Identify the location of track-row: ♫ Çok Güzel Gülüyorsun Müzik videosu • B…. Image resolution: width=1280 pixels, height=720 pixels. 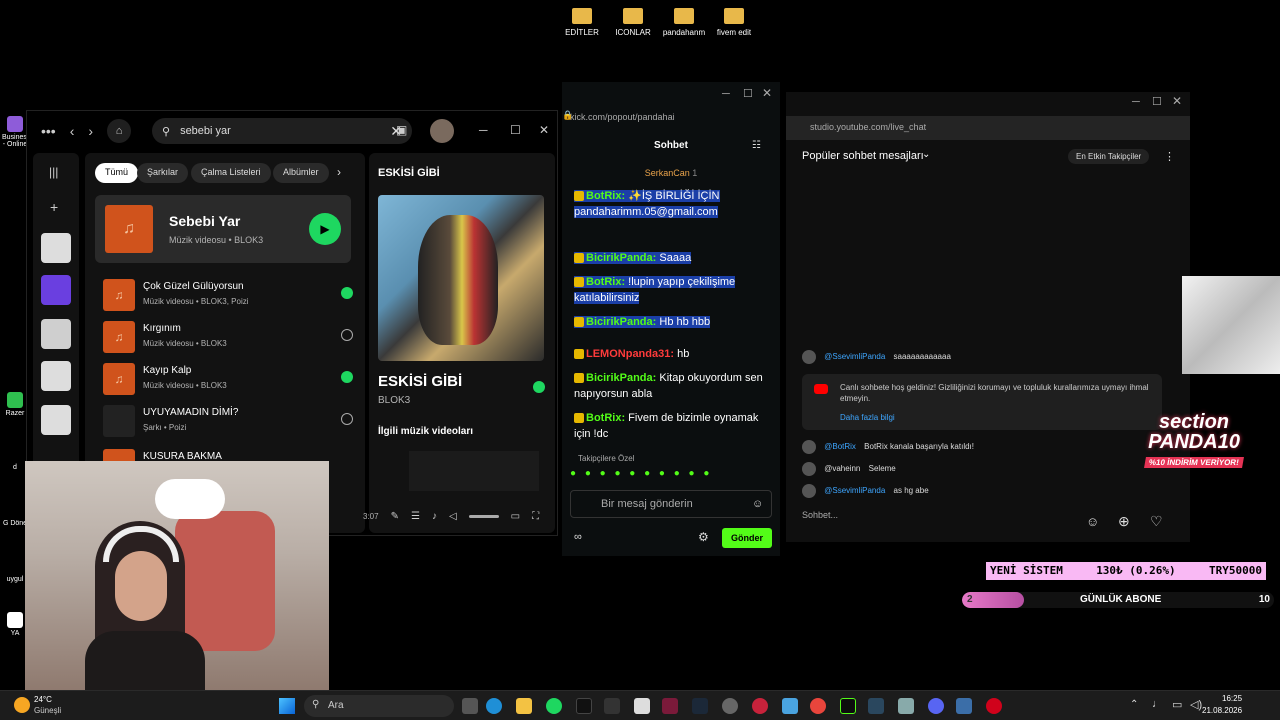
(228, 296).